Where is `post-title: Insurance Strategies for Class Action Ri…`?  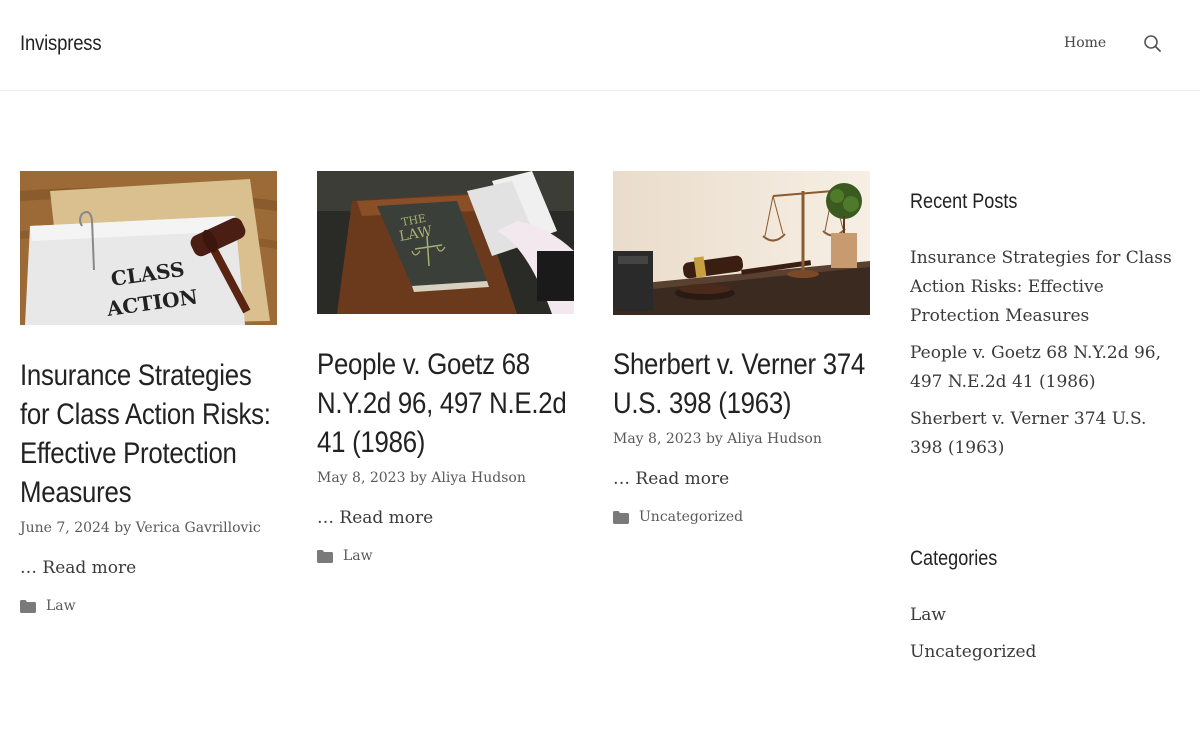
post-title: Insurance Strategies for Class Action Ri… is located at coordinates (149, 434).